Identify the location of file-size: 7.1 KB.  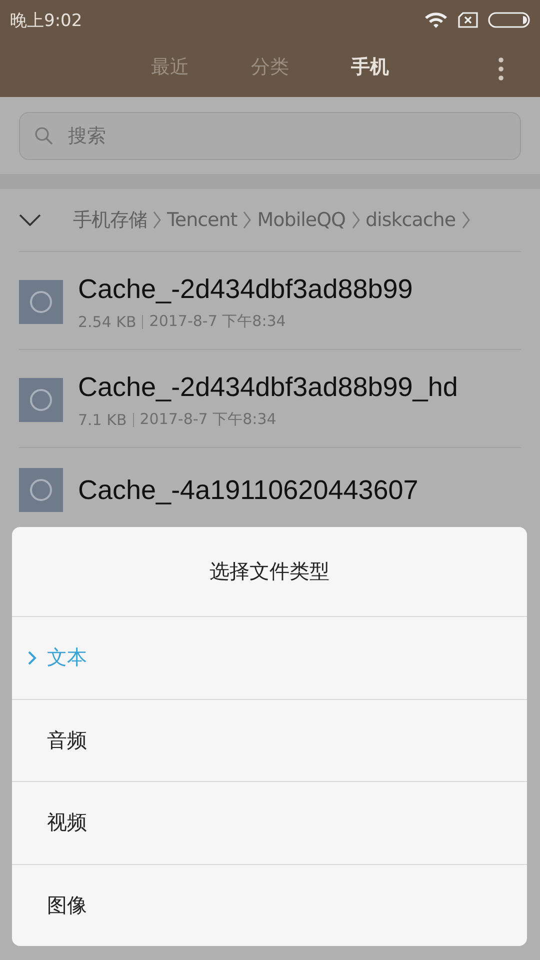
(102, 419).